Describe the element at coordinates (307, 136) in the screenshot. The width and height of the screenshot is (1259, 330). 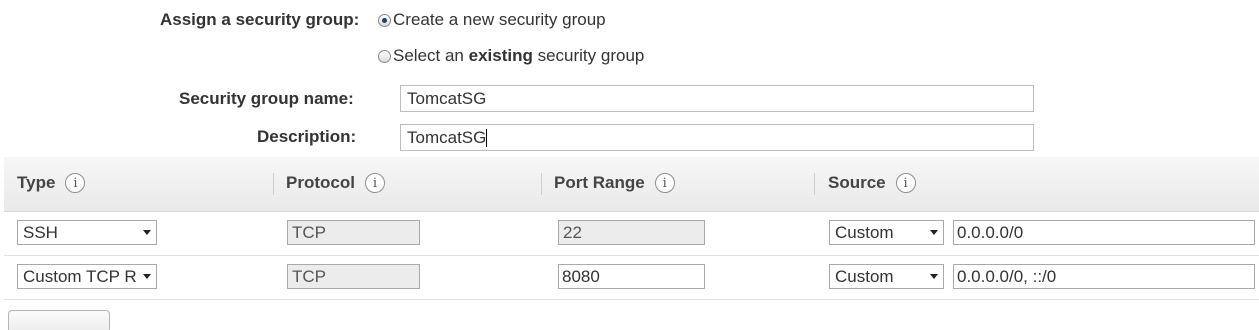
I see `description-label: Description:` at that location.